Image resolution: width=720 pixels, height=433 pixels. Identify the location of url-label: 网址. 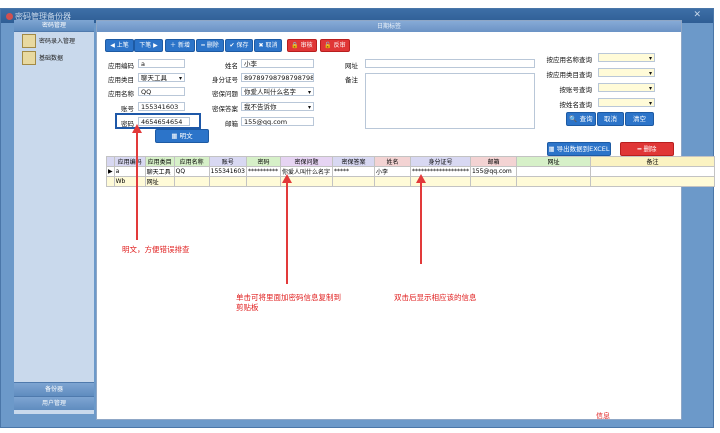
(351, 66).